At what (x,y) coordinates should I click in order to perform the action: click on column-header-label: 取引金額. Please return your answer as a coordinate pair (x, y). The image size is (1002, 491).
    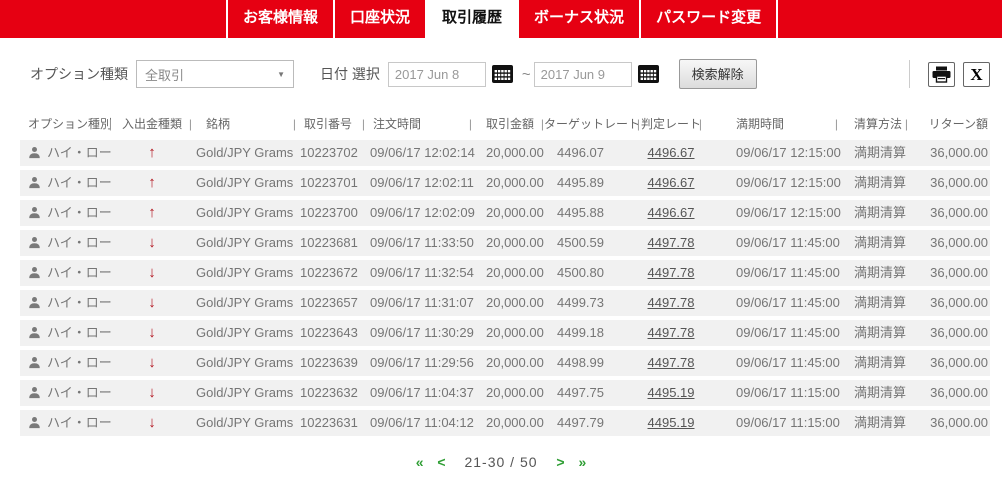
    Looking at the image, I should click on (510, 124).